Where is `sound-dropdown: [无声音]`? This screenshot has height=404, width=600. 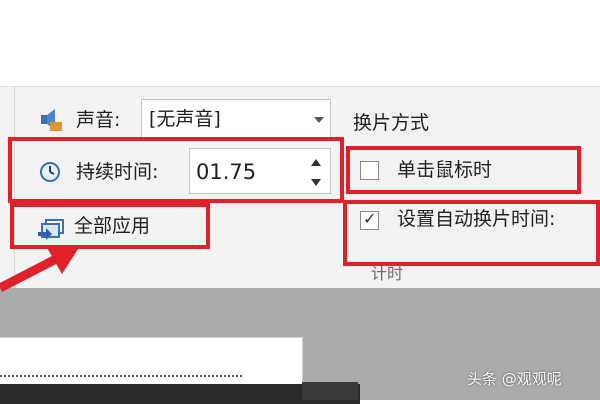 sound-dropdown: [无声音] is located at coordinates (236, 119).